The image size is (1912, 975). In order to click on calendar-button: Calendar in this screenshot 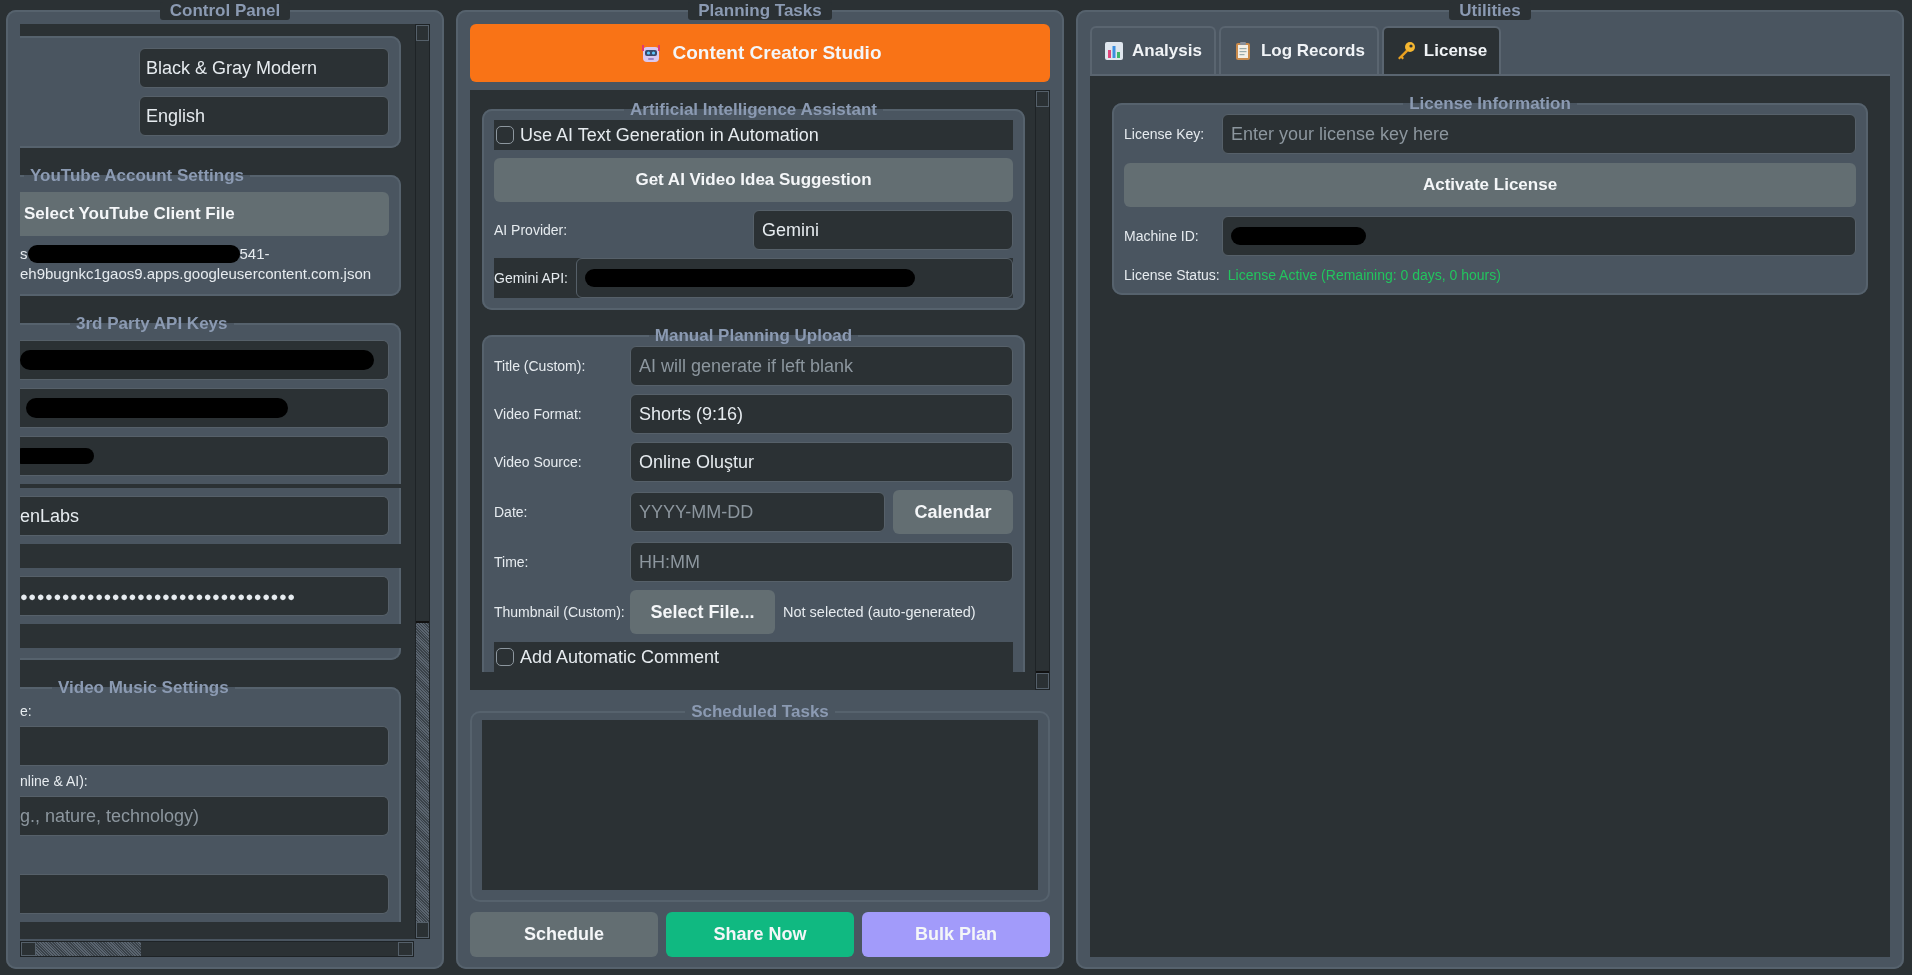, I will do `click(953, 512)`.